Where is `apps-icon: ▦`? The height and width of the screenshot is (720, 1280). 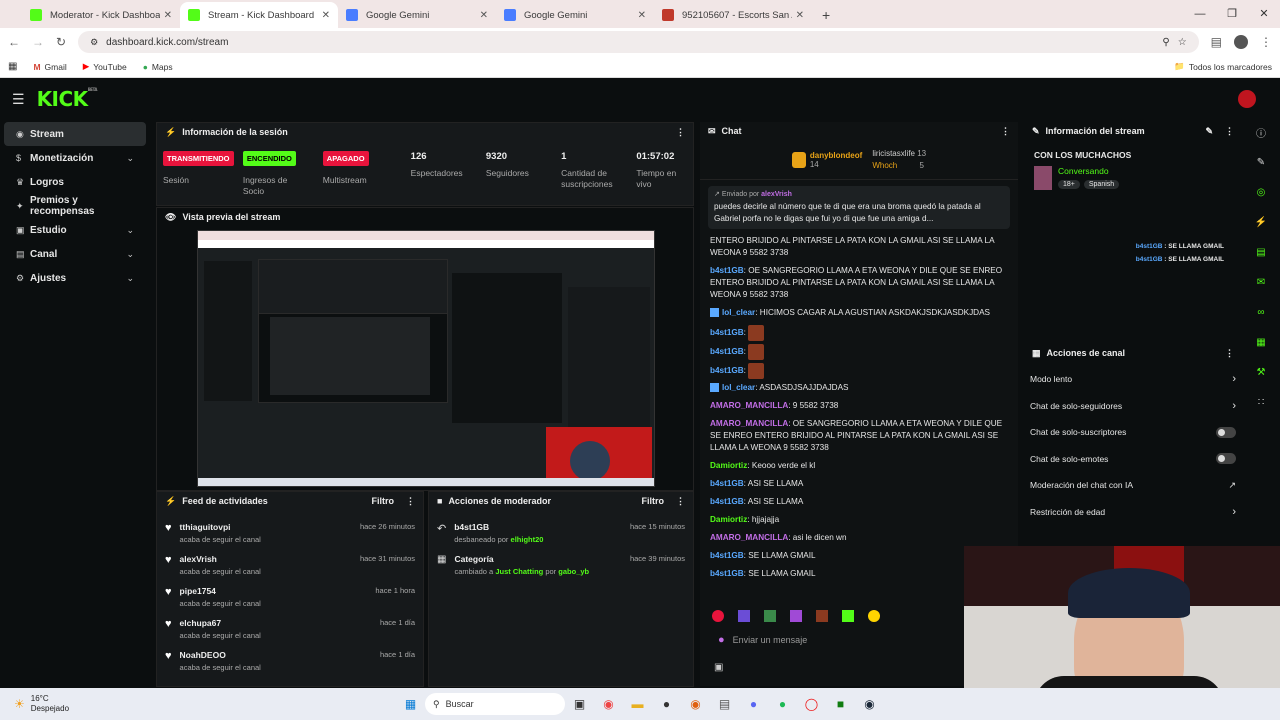 apps-icon: ▦ is located at coordinates (12, 66).